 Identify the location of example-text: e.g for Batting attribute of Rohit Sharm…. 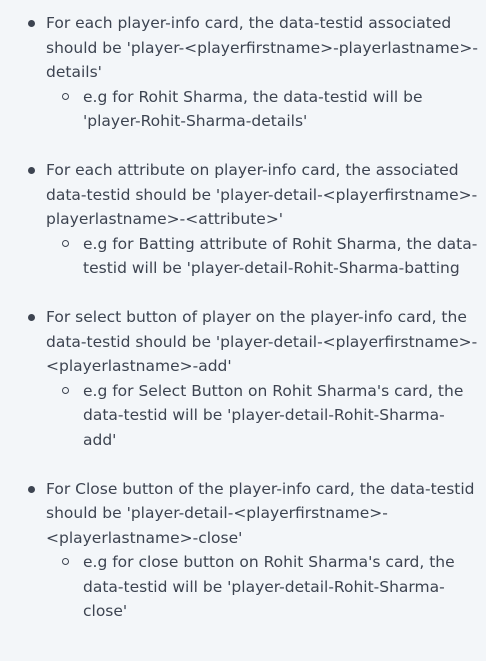
(280, 256).